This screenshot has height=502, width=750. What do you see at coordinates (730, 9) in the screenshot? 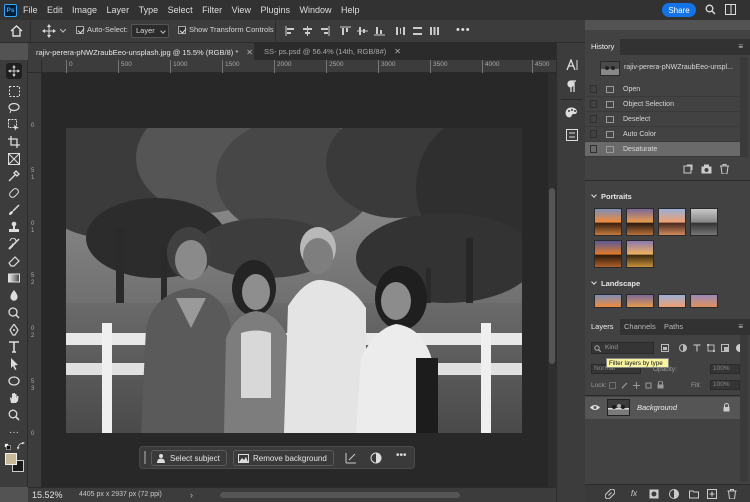
I see `workspace-icon` at bounding box center [730, 9].